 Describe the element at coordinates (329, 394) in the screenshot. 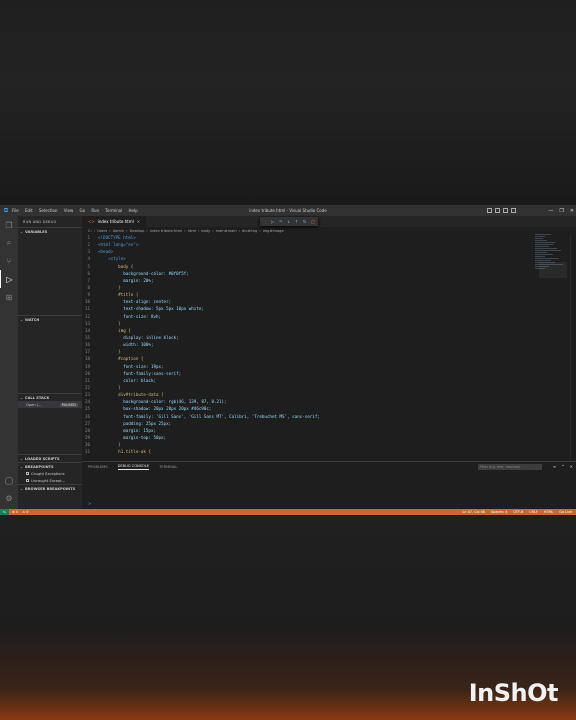

I see `code-line: 23 div#tribute-data {` at that location.